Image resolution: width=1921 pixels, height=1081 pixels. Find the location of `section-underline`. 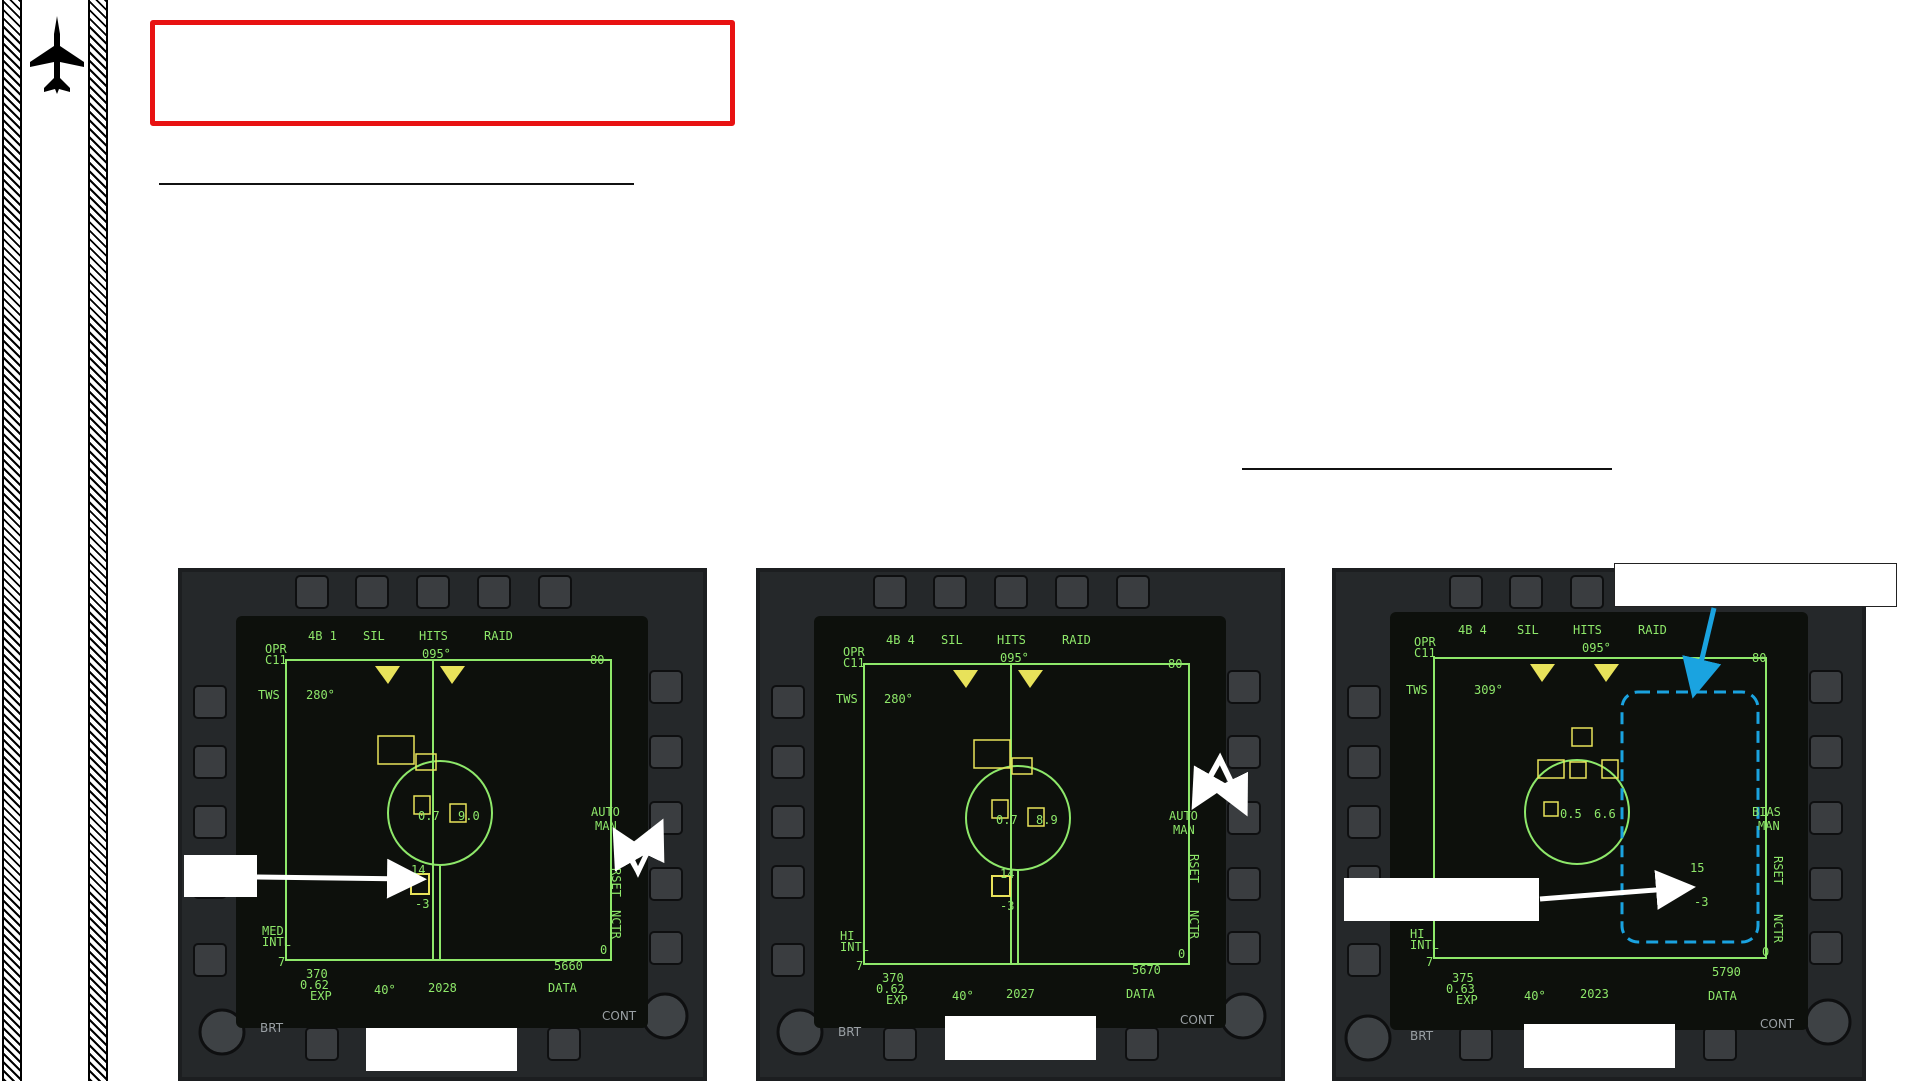

section-underline is located at coordinates (396, 184).